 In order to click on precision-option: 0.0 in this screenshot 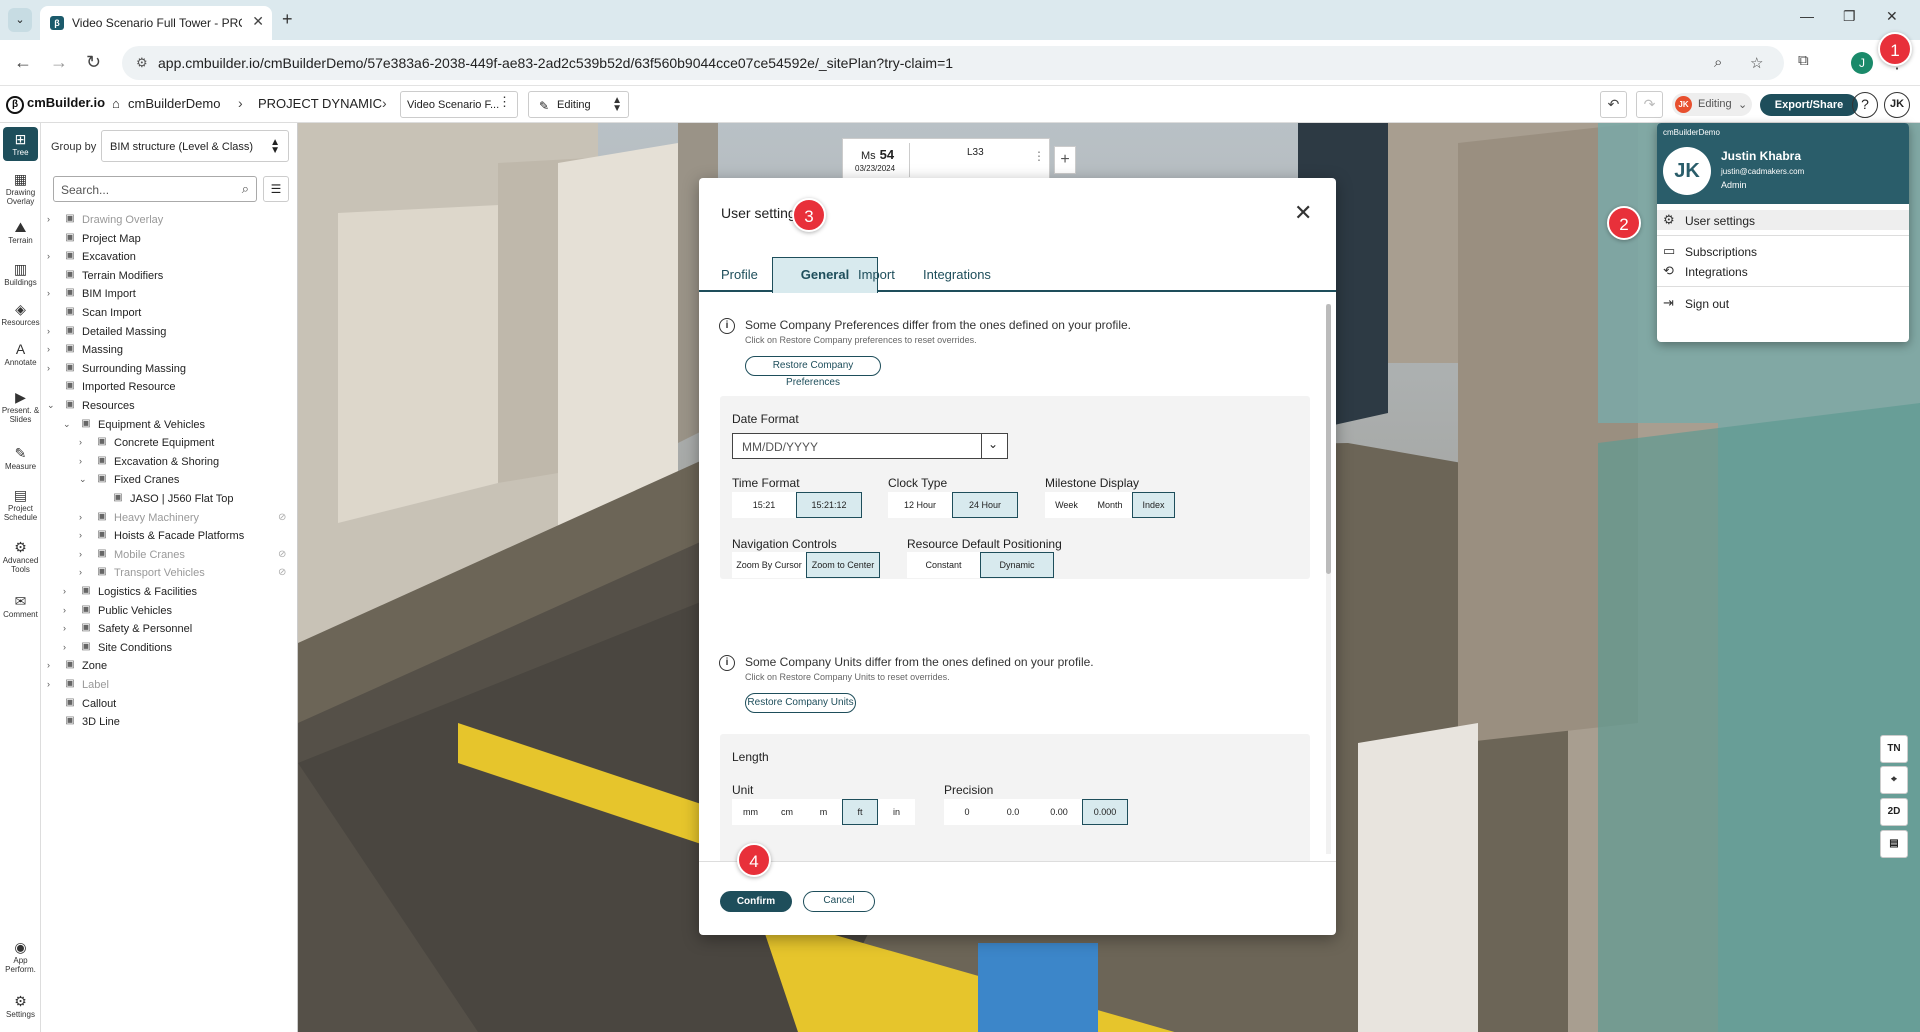, I will do `click(1013, 812)`.